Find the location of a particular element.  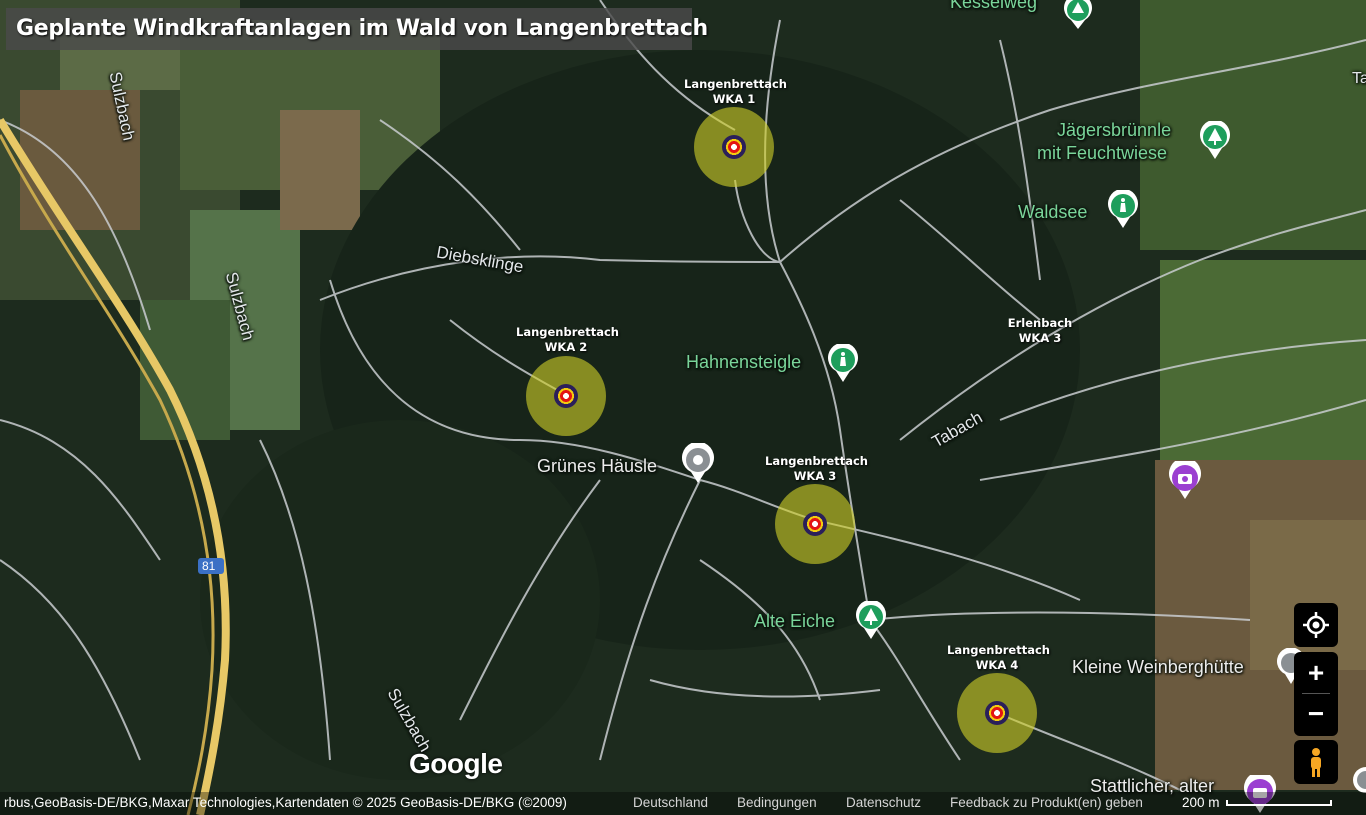

label-kleine-weinberghuette: Kleine Weinberghütte is located at coordinates (1158, 667).